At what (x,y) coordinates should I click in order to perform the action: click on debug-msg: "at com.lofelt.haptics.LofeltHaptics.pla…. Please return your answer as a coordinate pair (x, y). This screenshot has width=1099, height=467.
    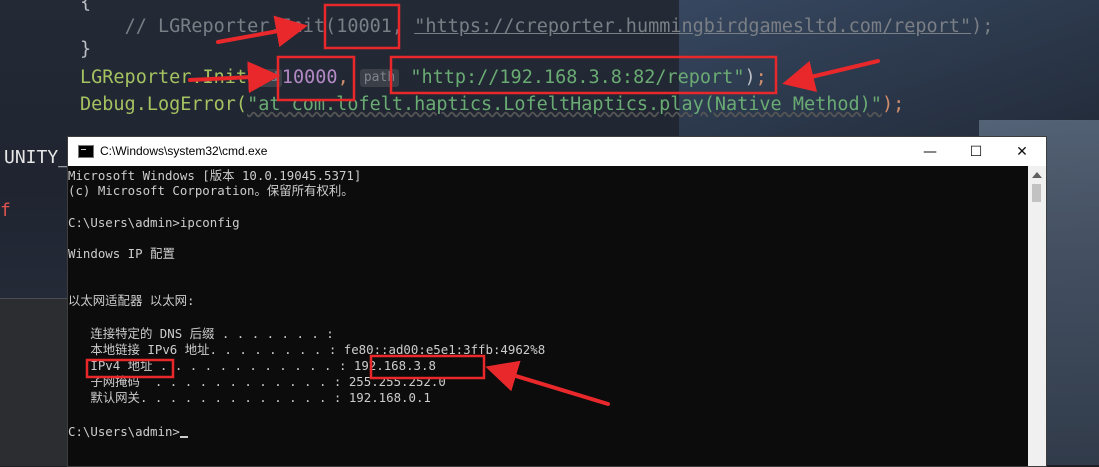
    Looking at the image, I should click on (564, 104).